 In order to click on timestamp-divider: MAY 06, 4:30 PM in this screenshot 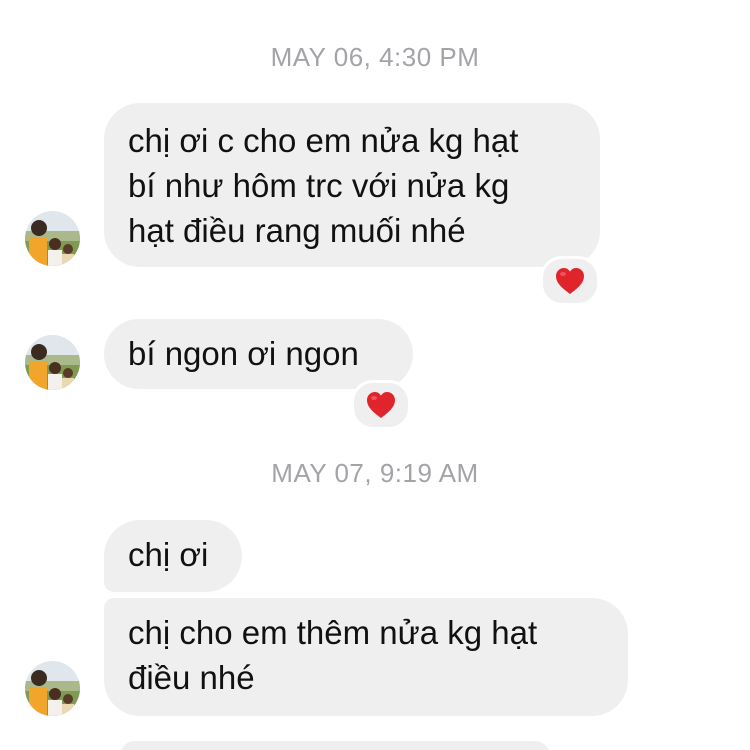, I will do `click(375, 57)`.